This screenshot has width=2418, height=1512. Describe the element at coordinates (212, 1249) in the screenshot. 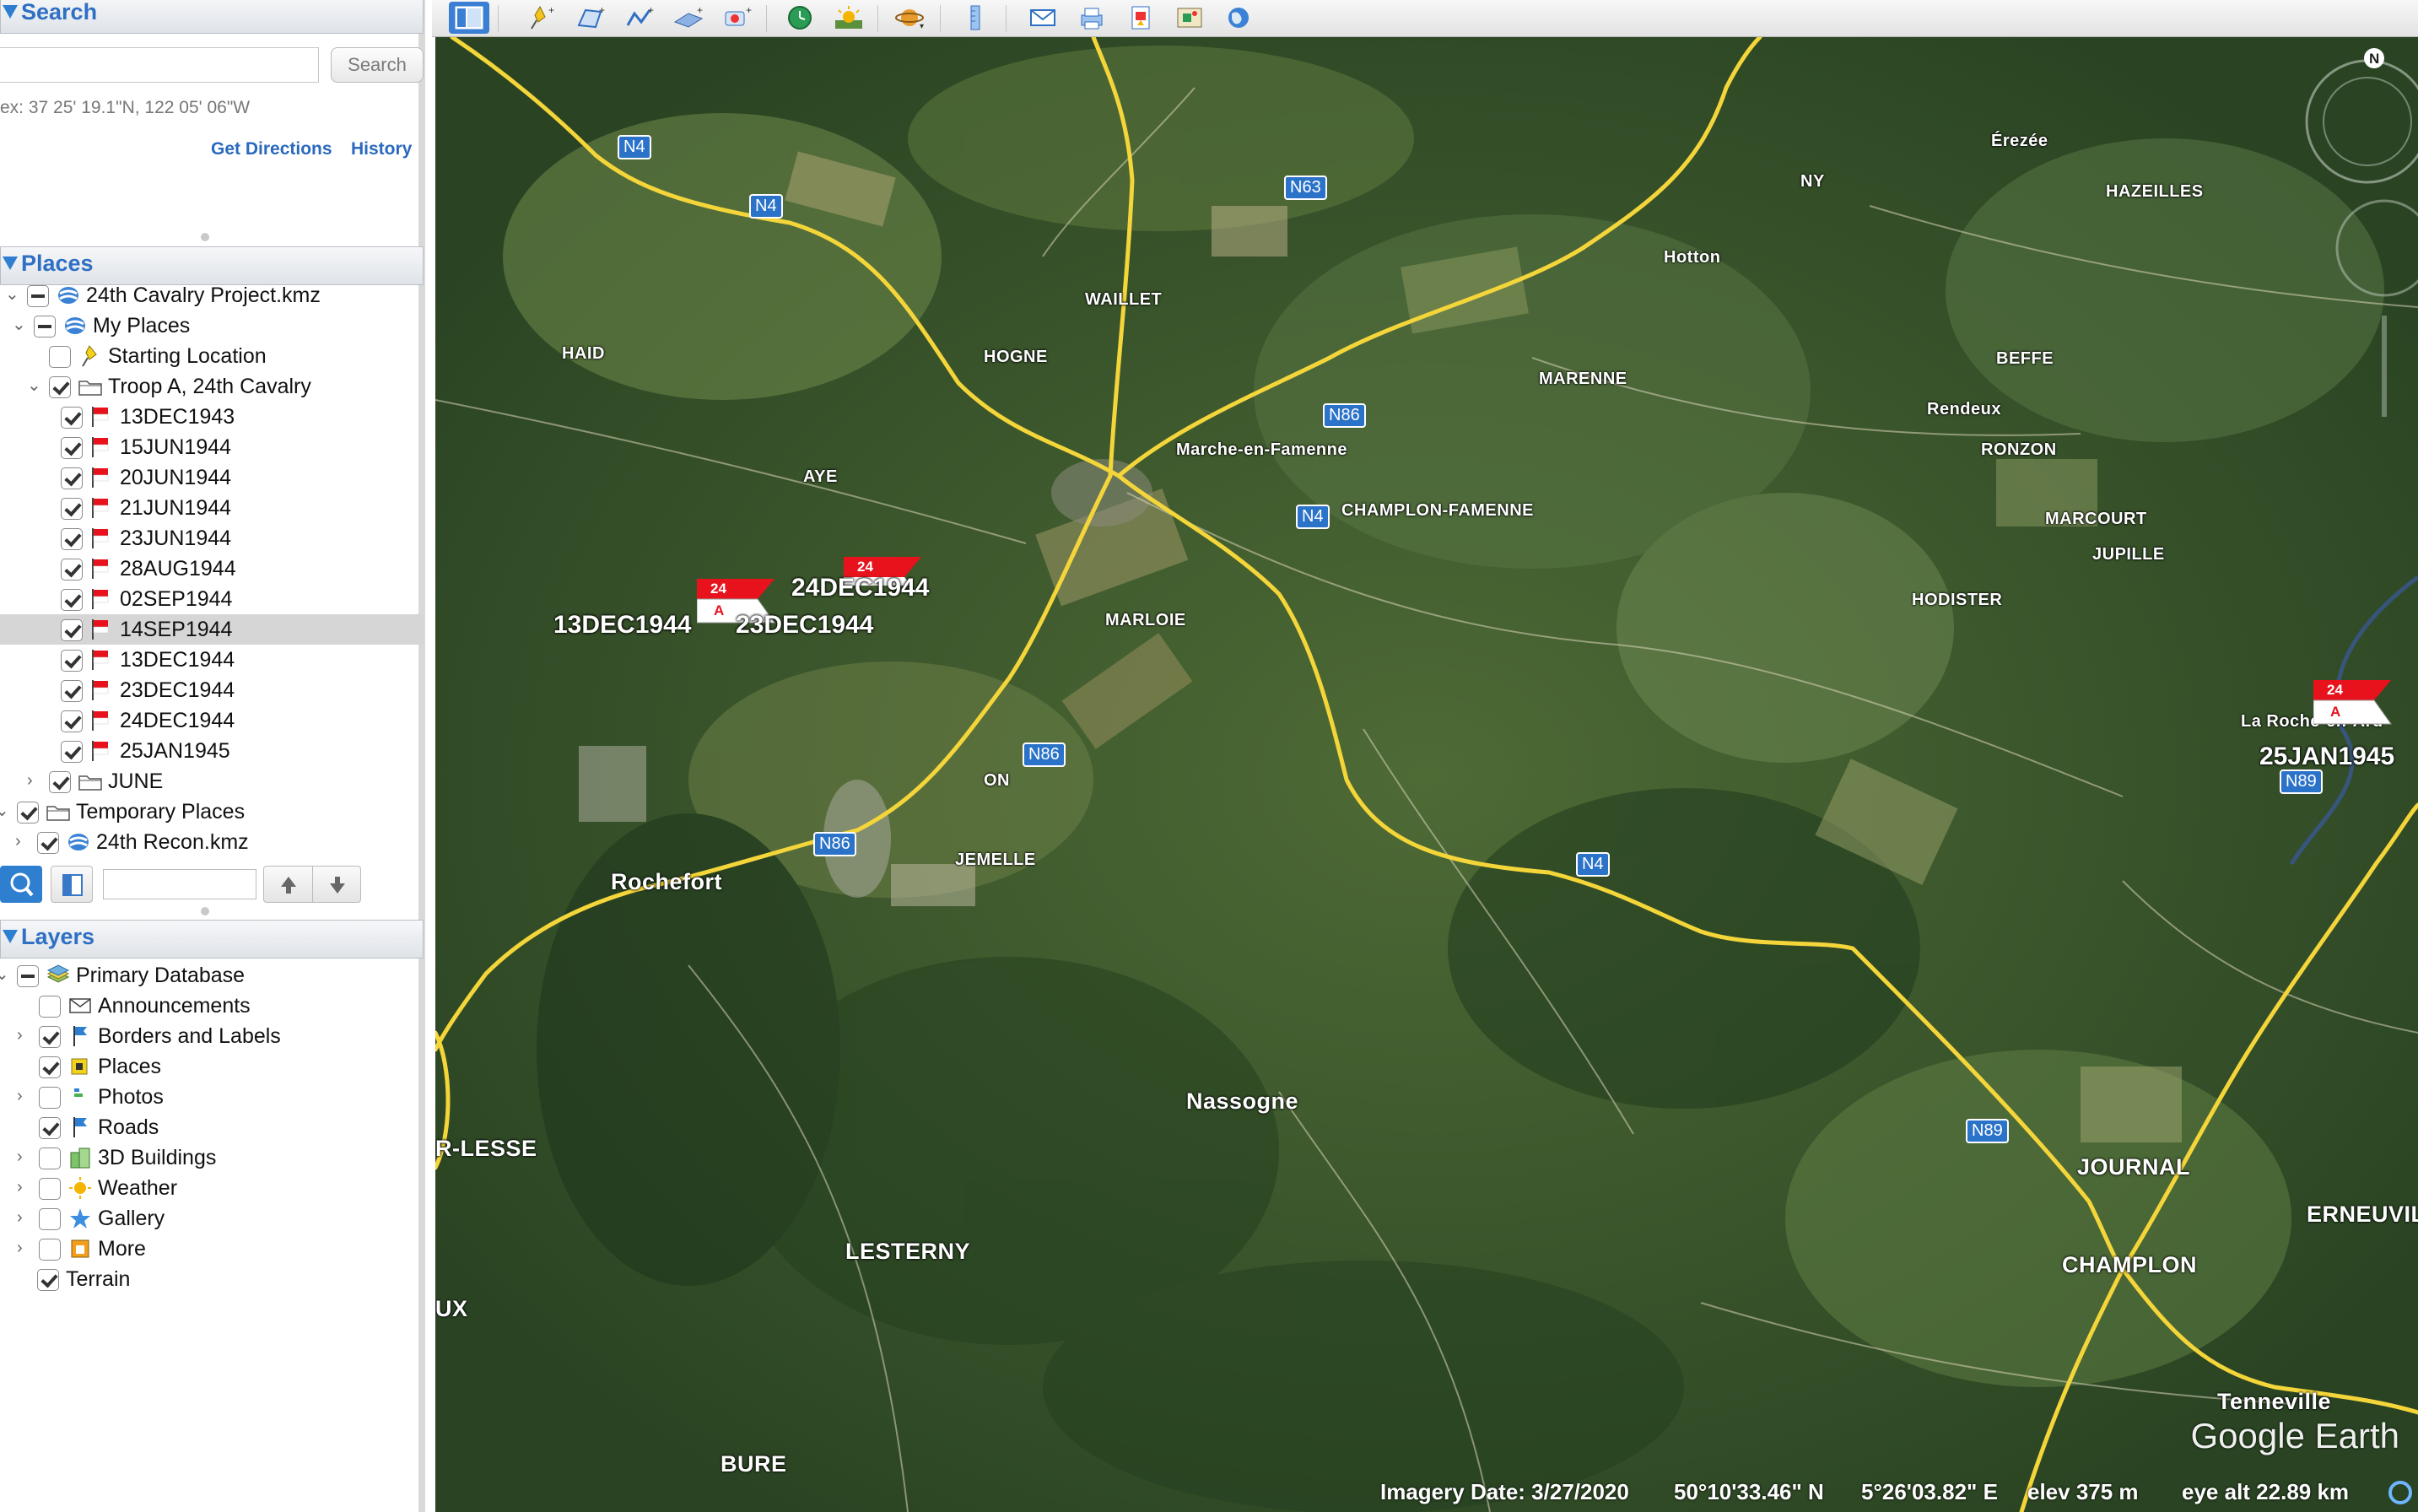

I see `layers-tree-item: › More` at that location.